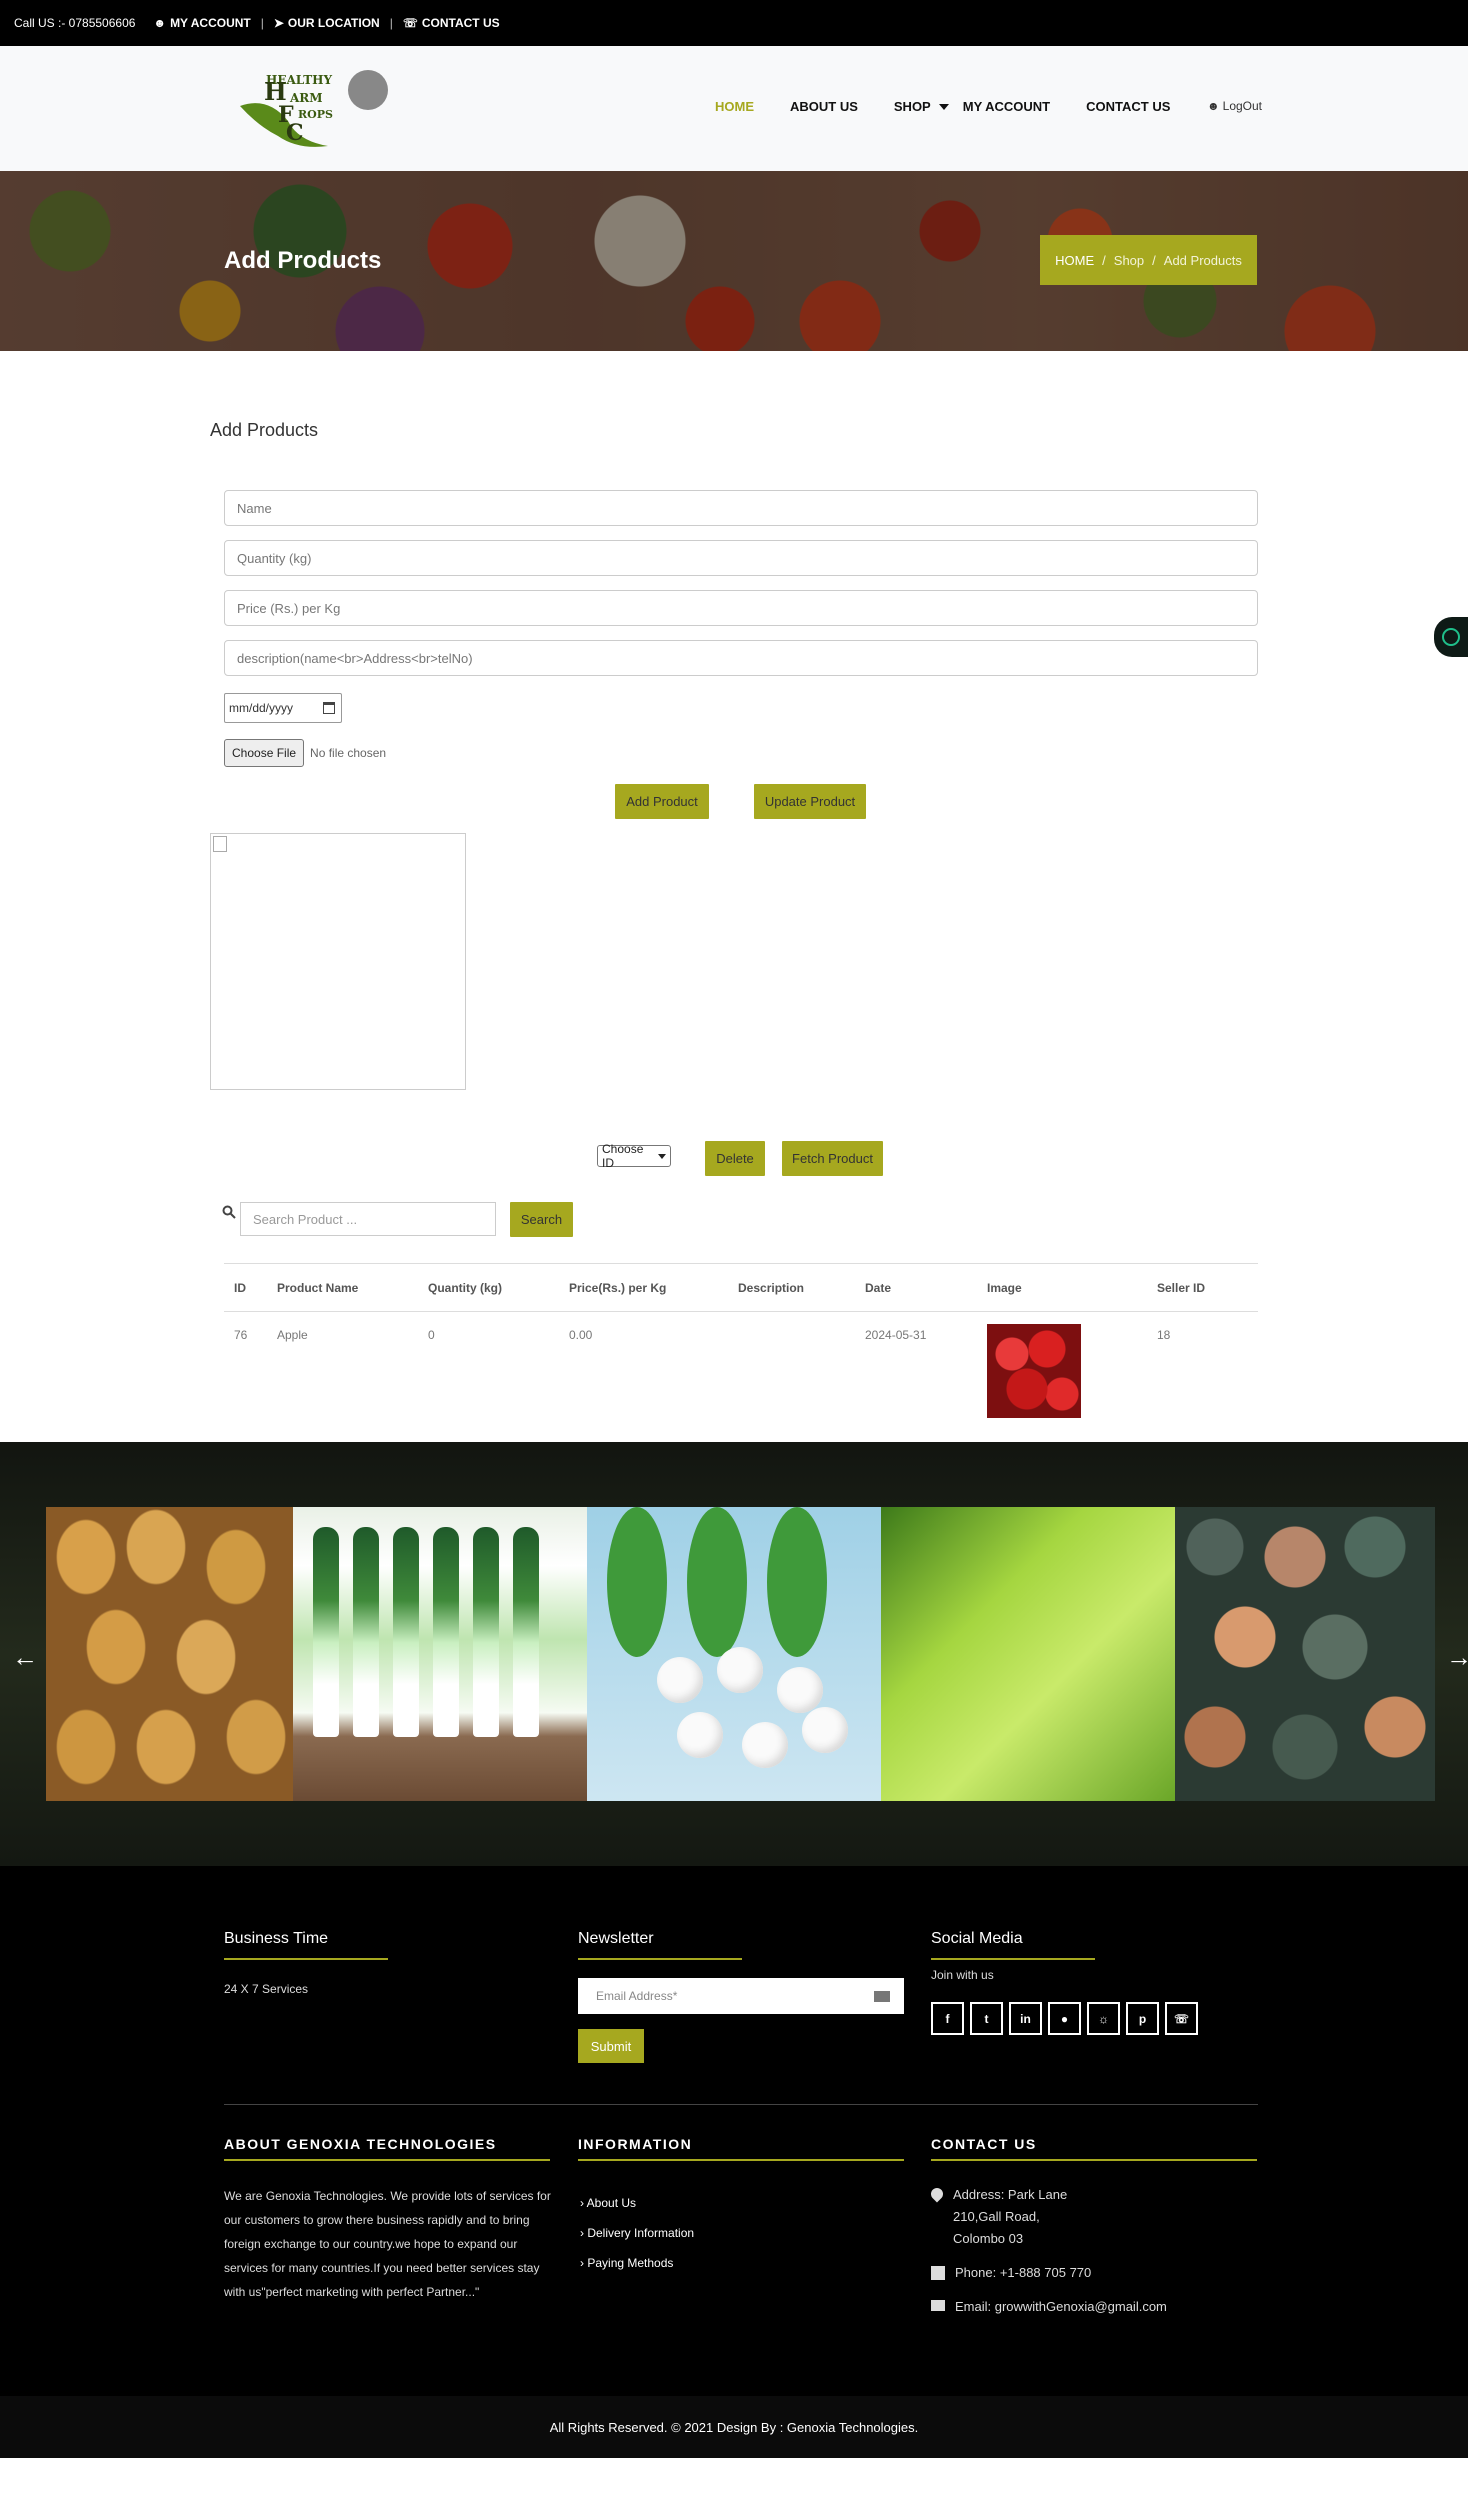 Image resolution: width=1468 pixels, height=2520 pixels. I want to click on svg-text: C, so click(295, 133).